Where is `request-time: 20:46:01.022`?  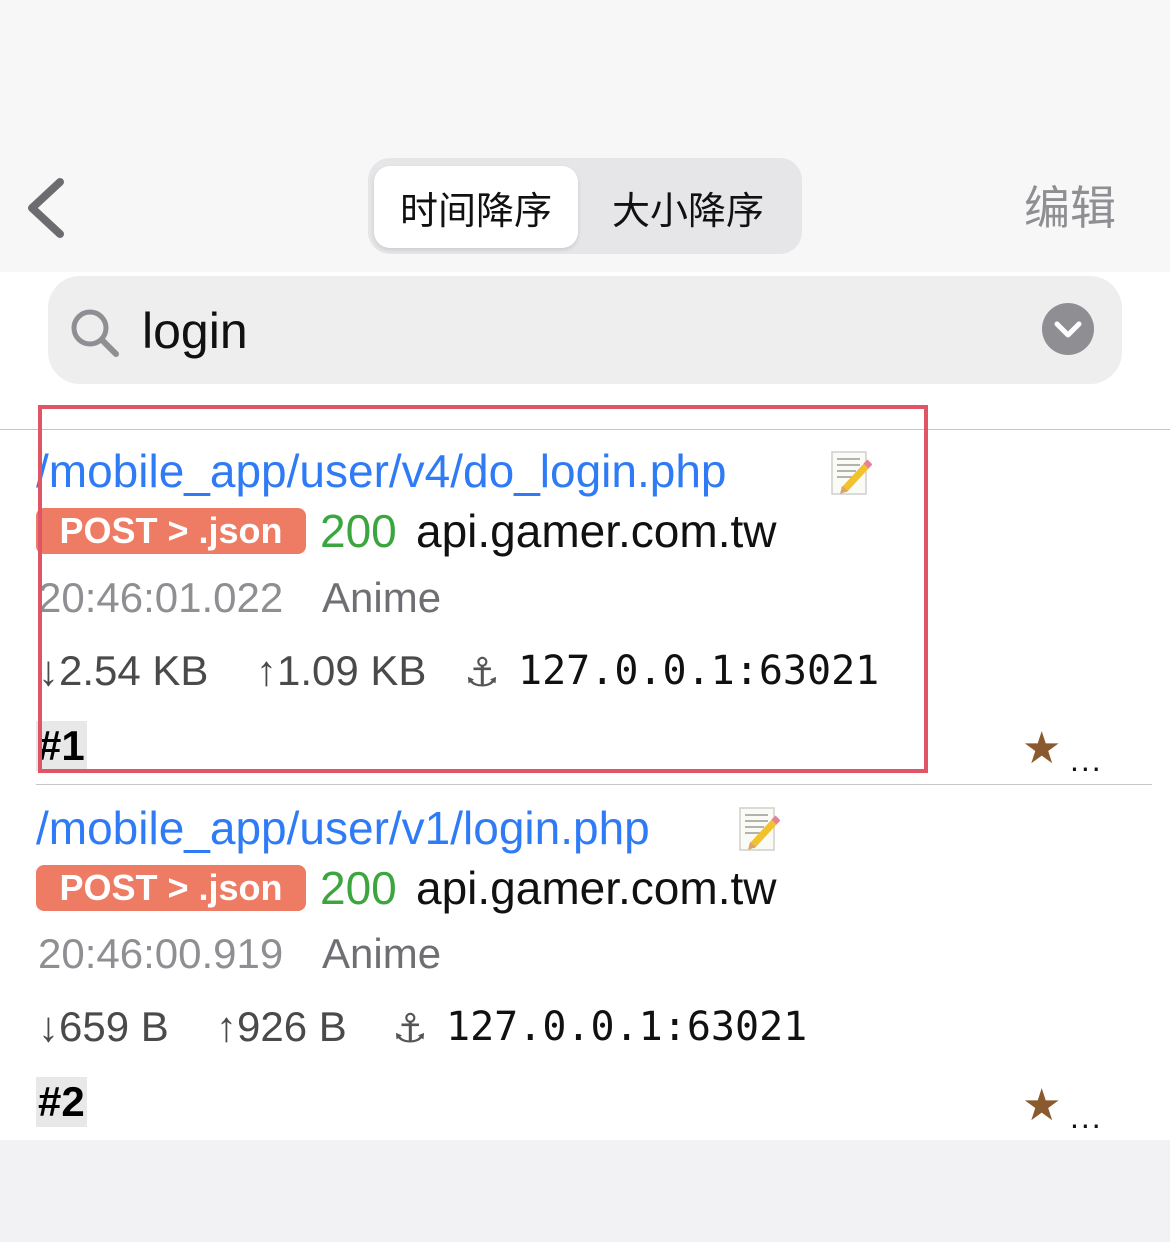
request-time: 20:46:01.022 is located at coordinates (161, 597).